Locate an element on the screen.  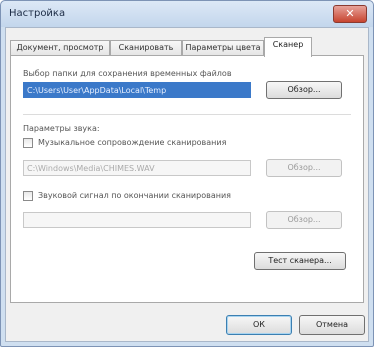
close-button: ✕ is located at coordinates (350, 14).